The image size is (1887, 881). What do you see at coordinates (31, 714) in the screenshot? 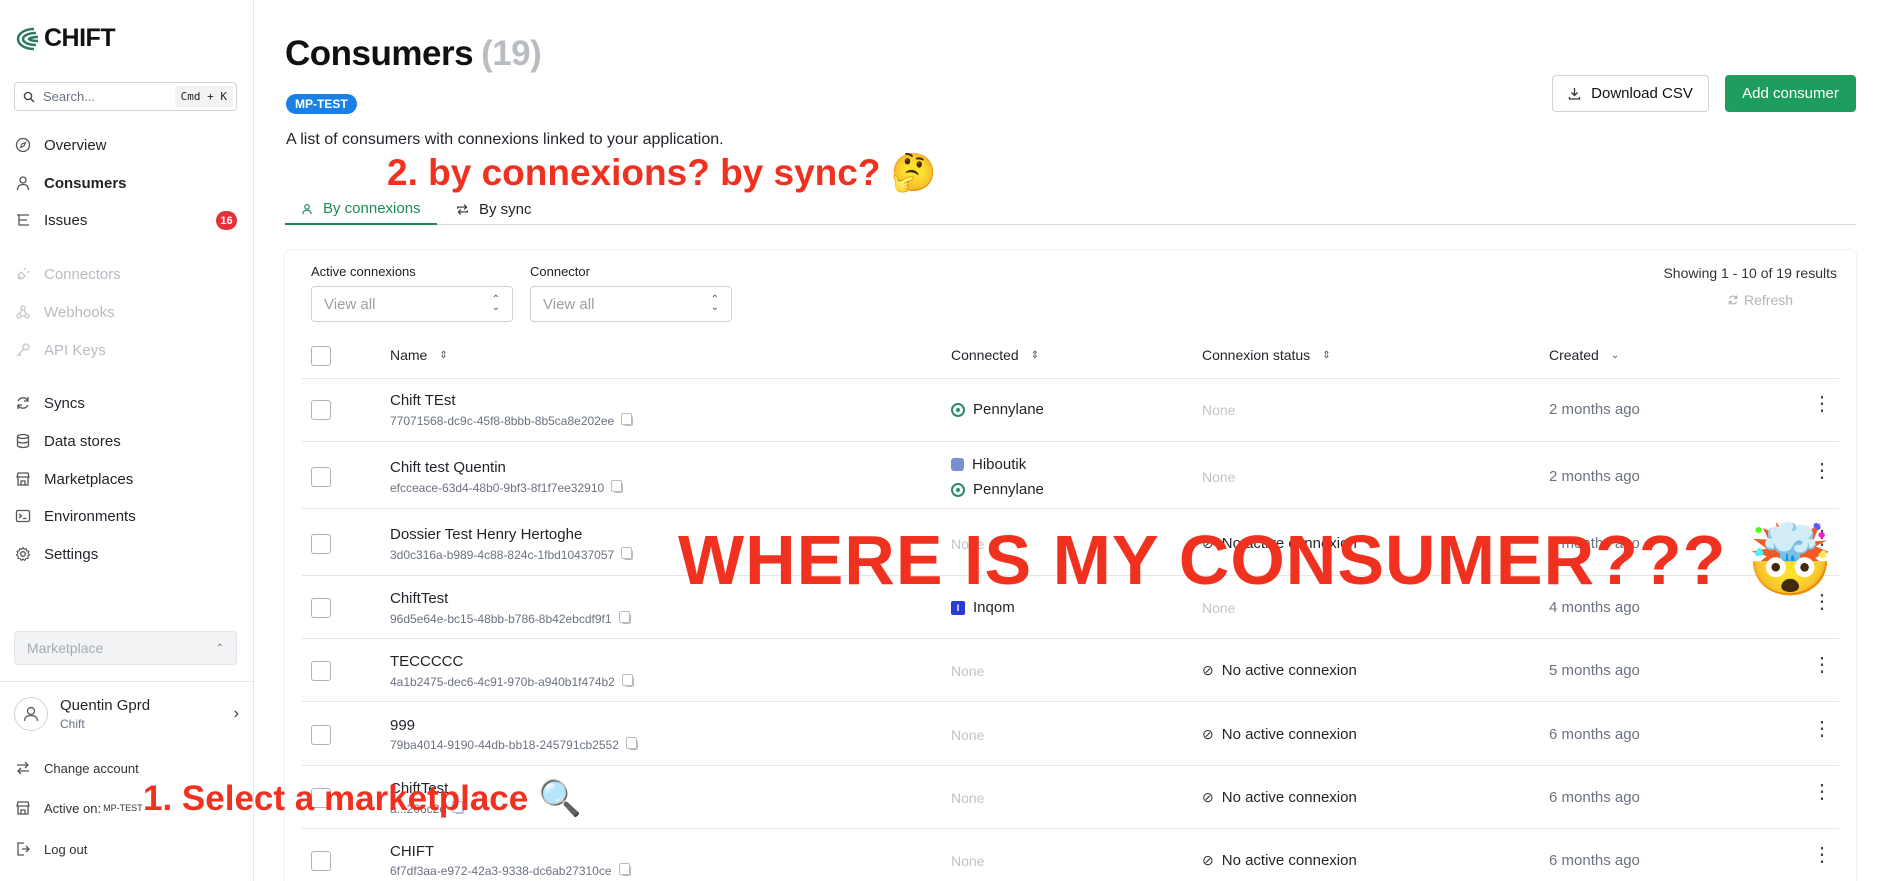
I see `avatar` at bounding box center [31, 714].